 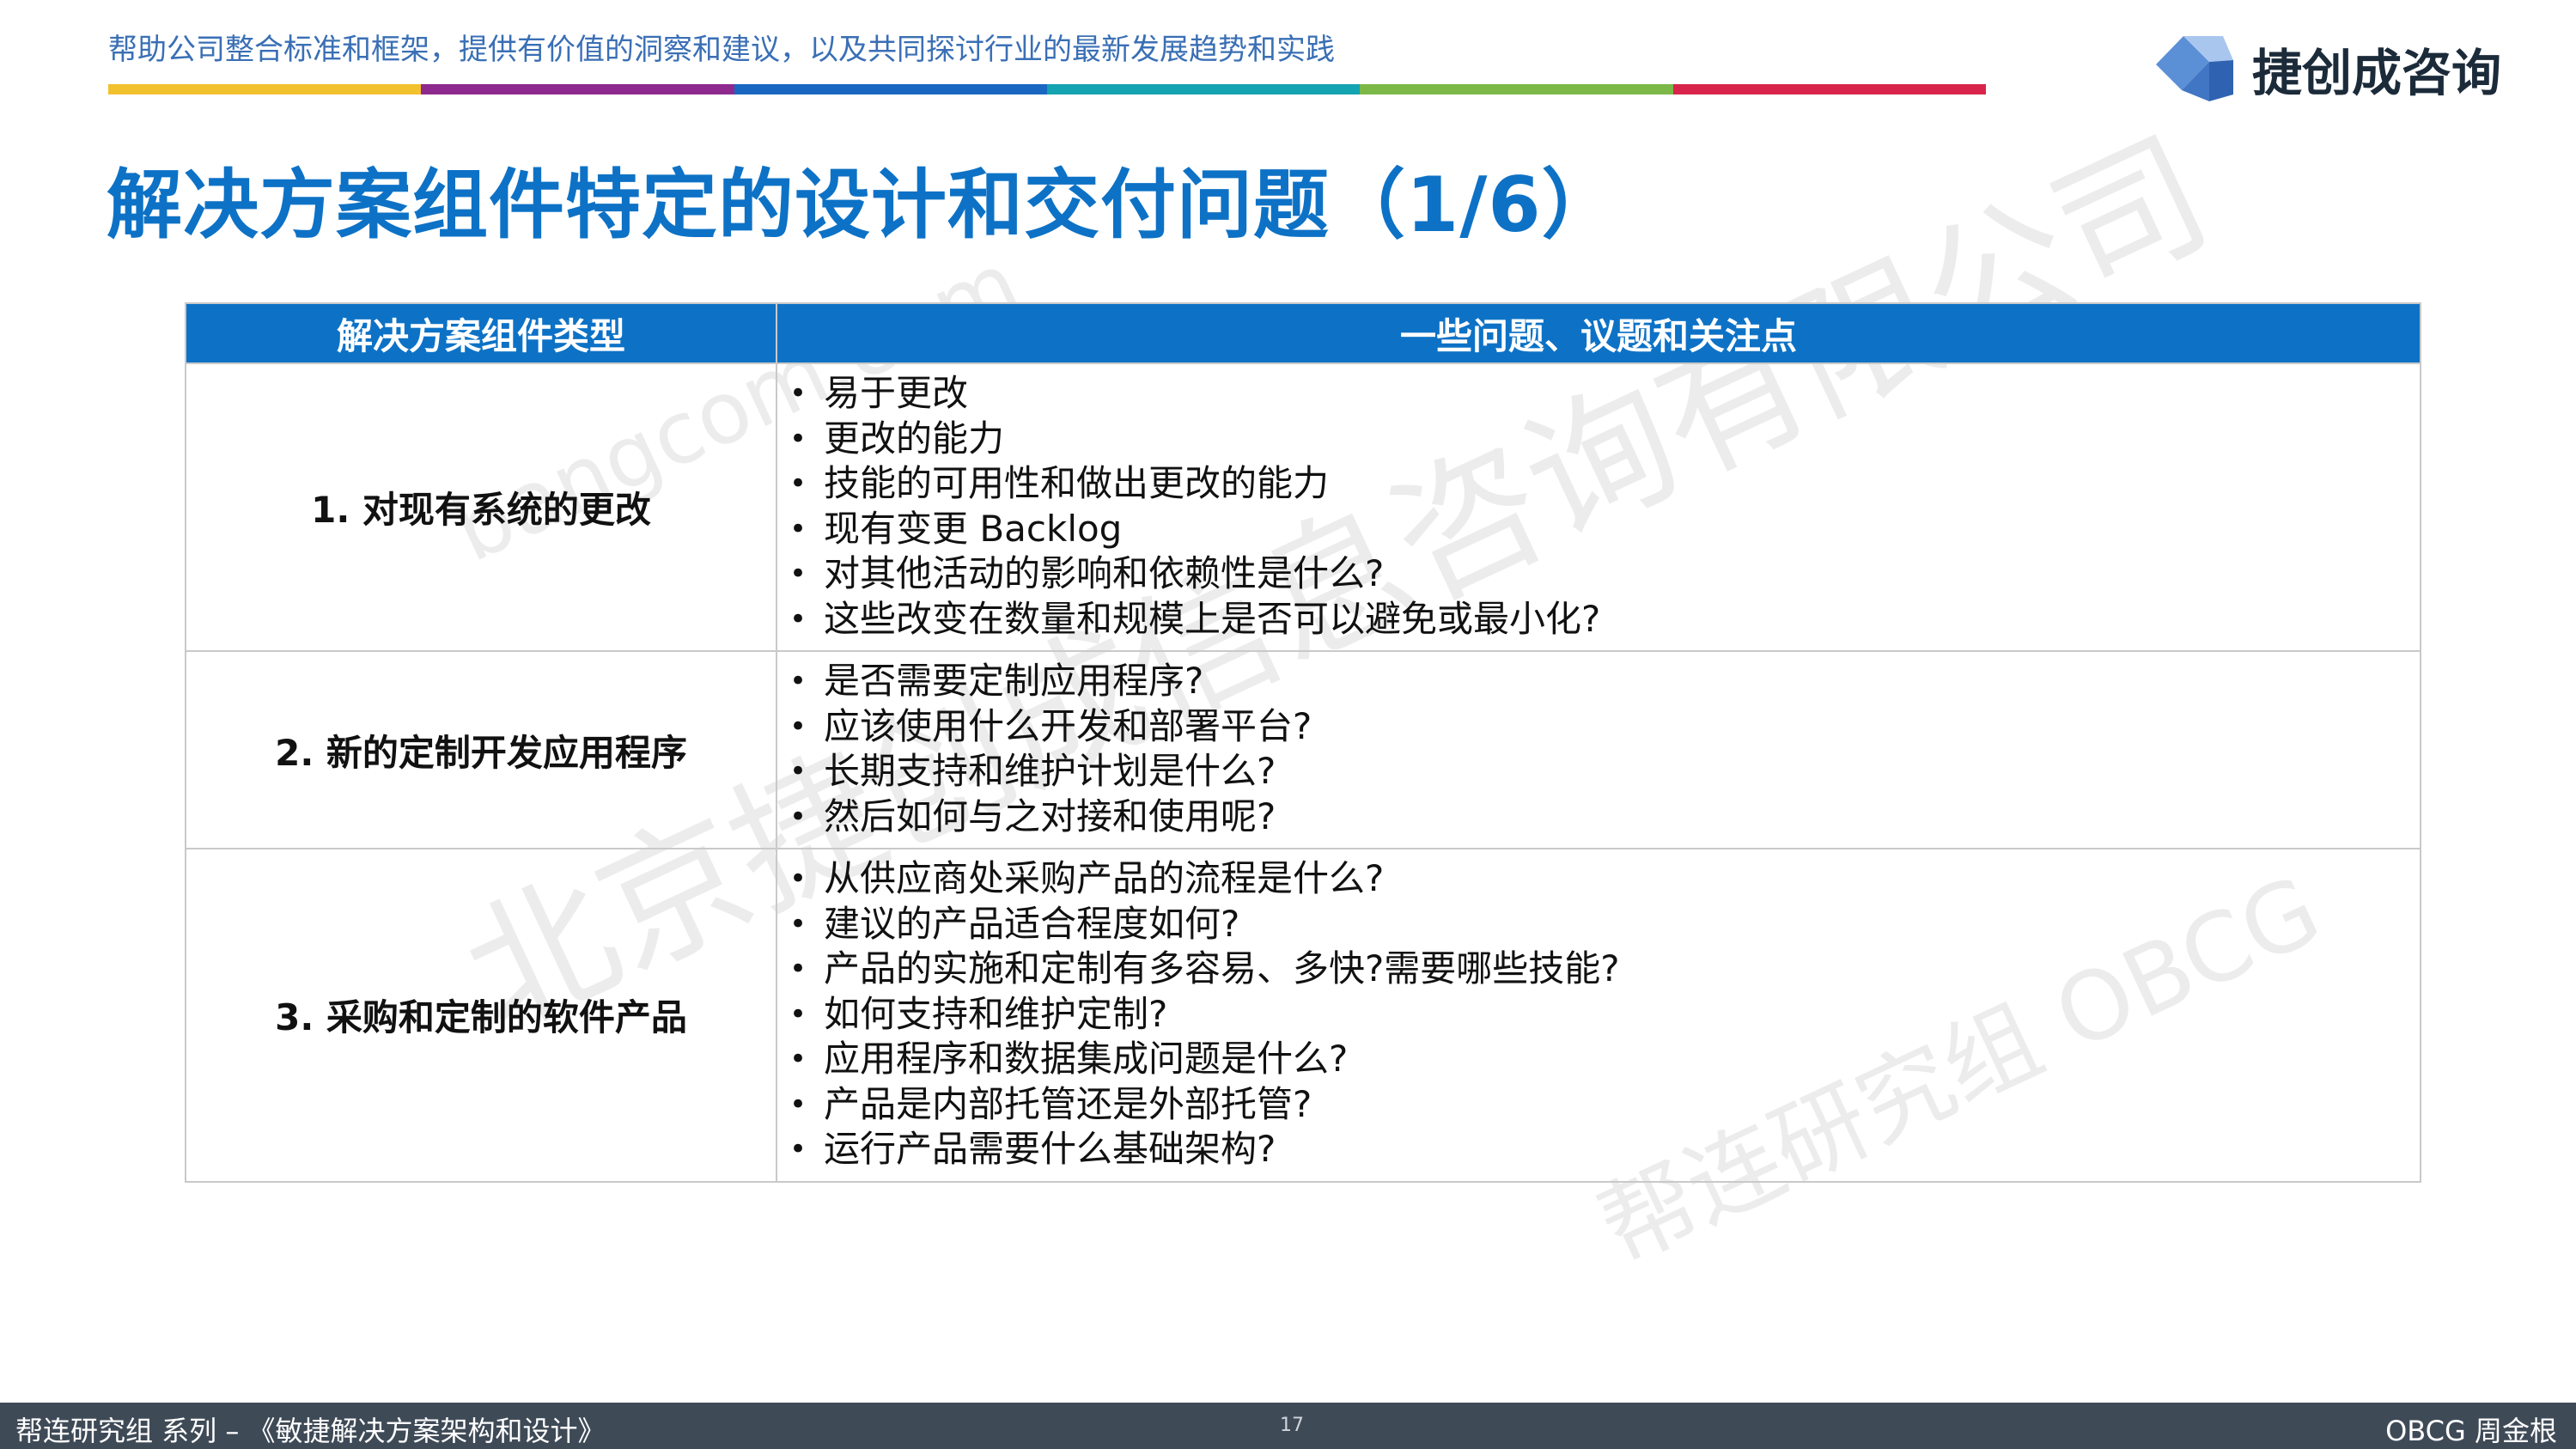 I want to click on list-item: 技能的可用性和做出更改的能力, so click(x=1604, y=484).